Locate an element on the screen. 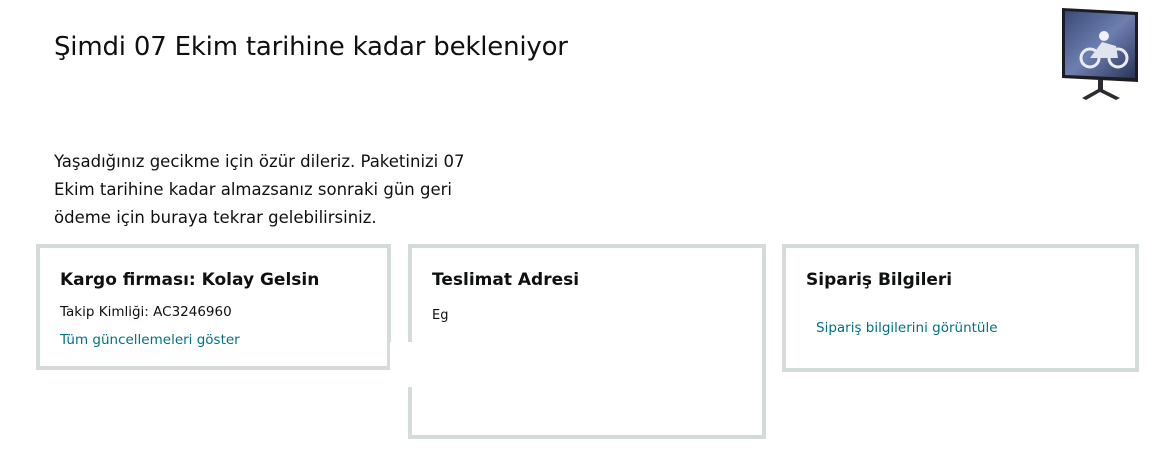  product-thumbnail is located at coordinates (1100, 54).